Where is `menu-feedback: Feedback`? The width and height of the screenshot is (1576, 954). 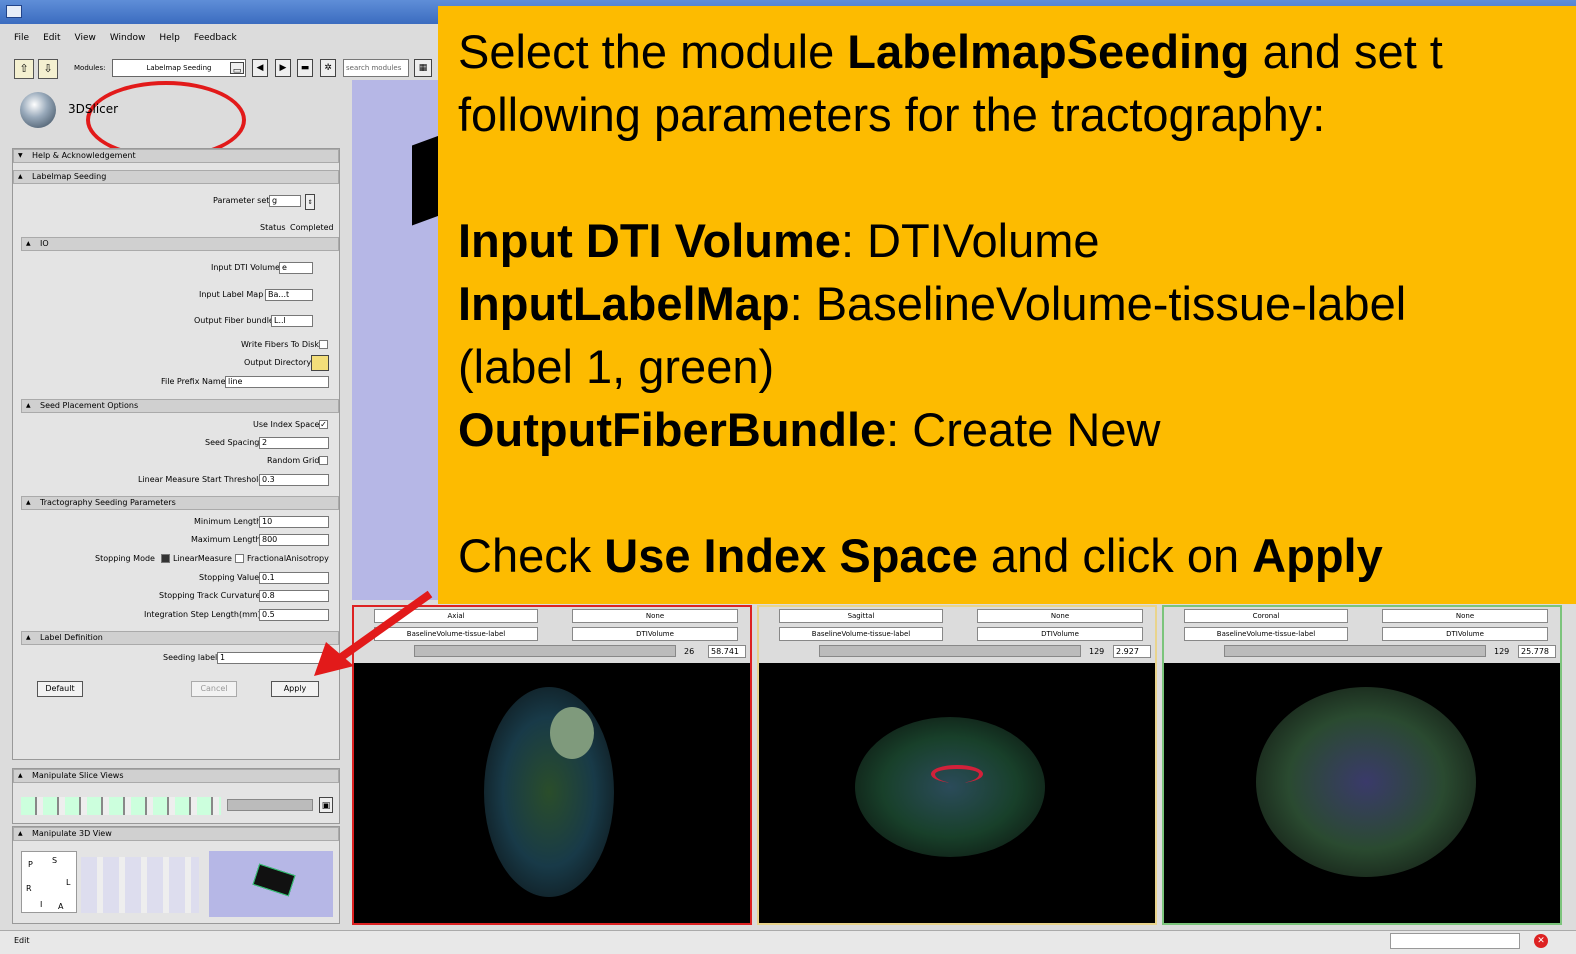 menu-feedback: Feedback is located at coordinates (215, 38).